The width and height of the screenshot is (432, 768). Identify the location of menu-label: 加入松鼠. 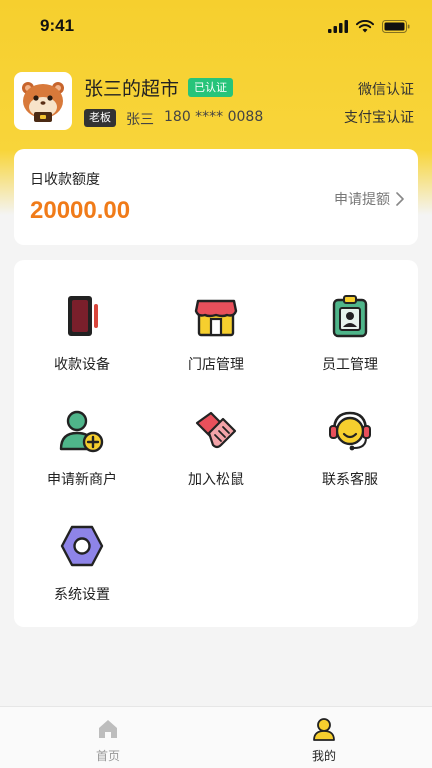
(216, 480).